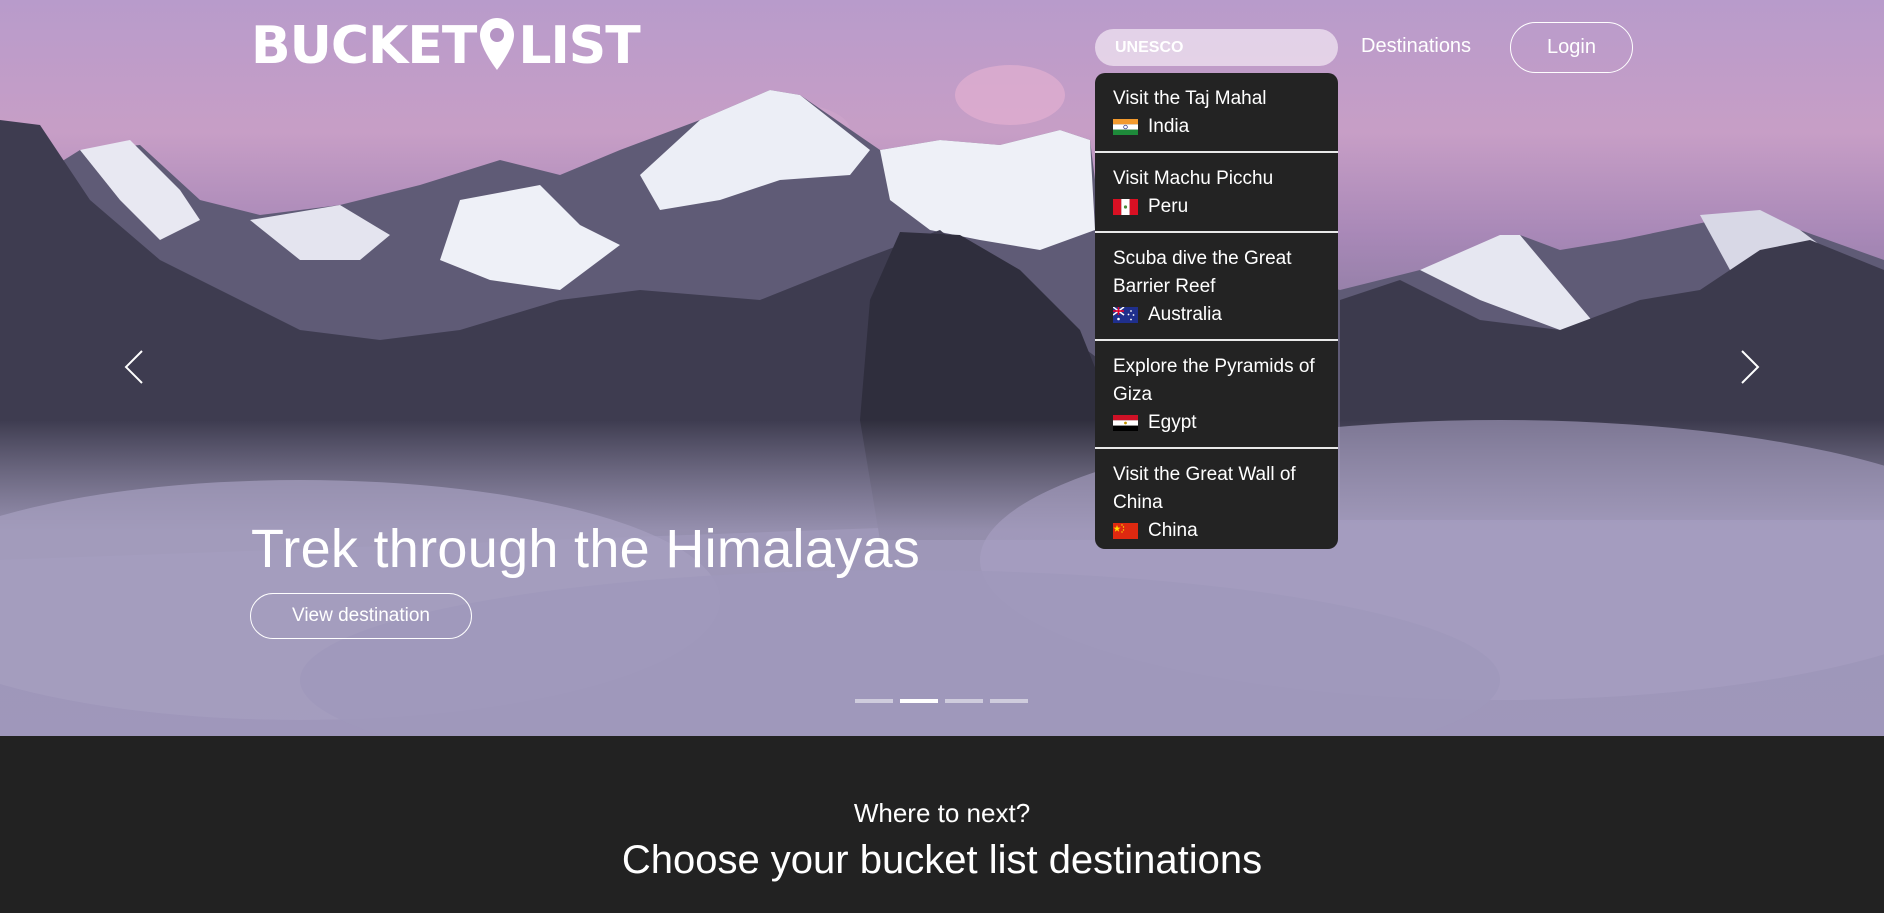  I want to click on result-country: India, so click(1169, 126).